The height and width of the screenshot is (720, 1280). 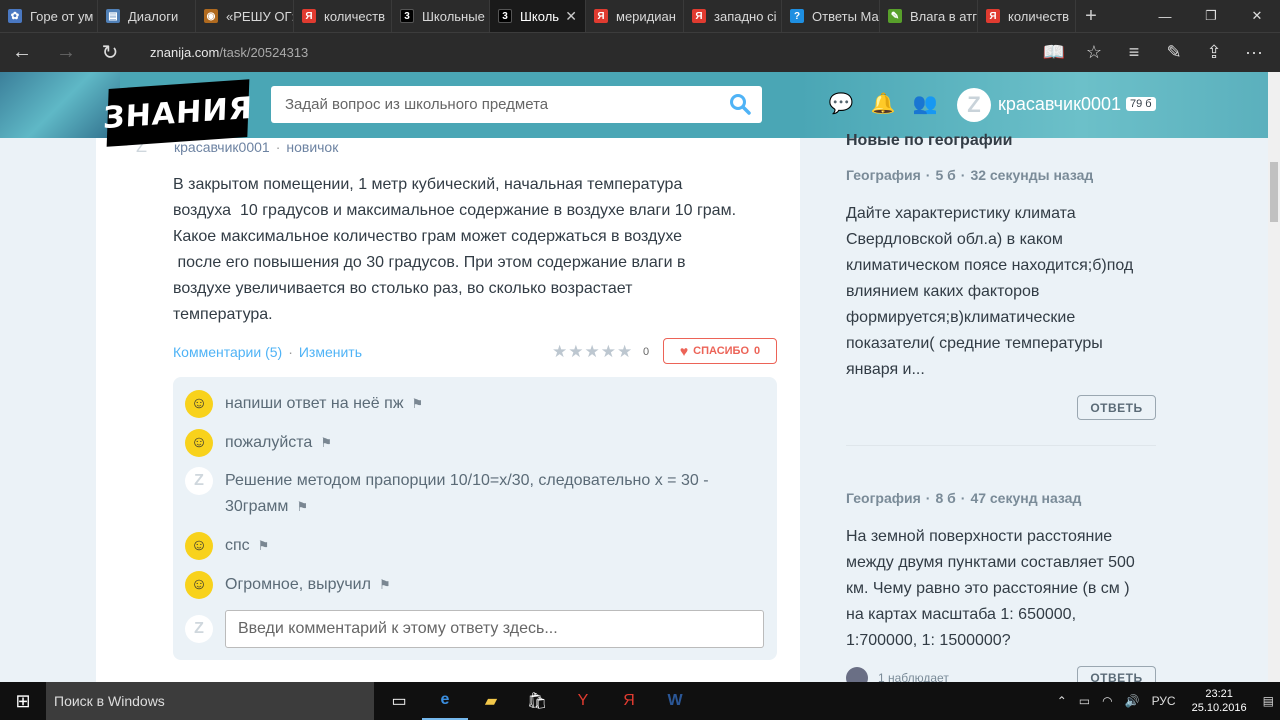 What do you see at coordinates (1062, 701) in the screenshot?
I see `show-hidden-icons: ⌃` at bounding box center [1062, 701].